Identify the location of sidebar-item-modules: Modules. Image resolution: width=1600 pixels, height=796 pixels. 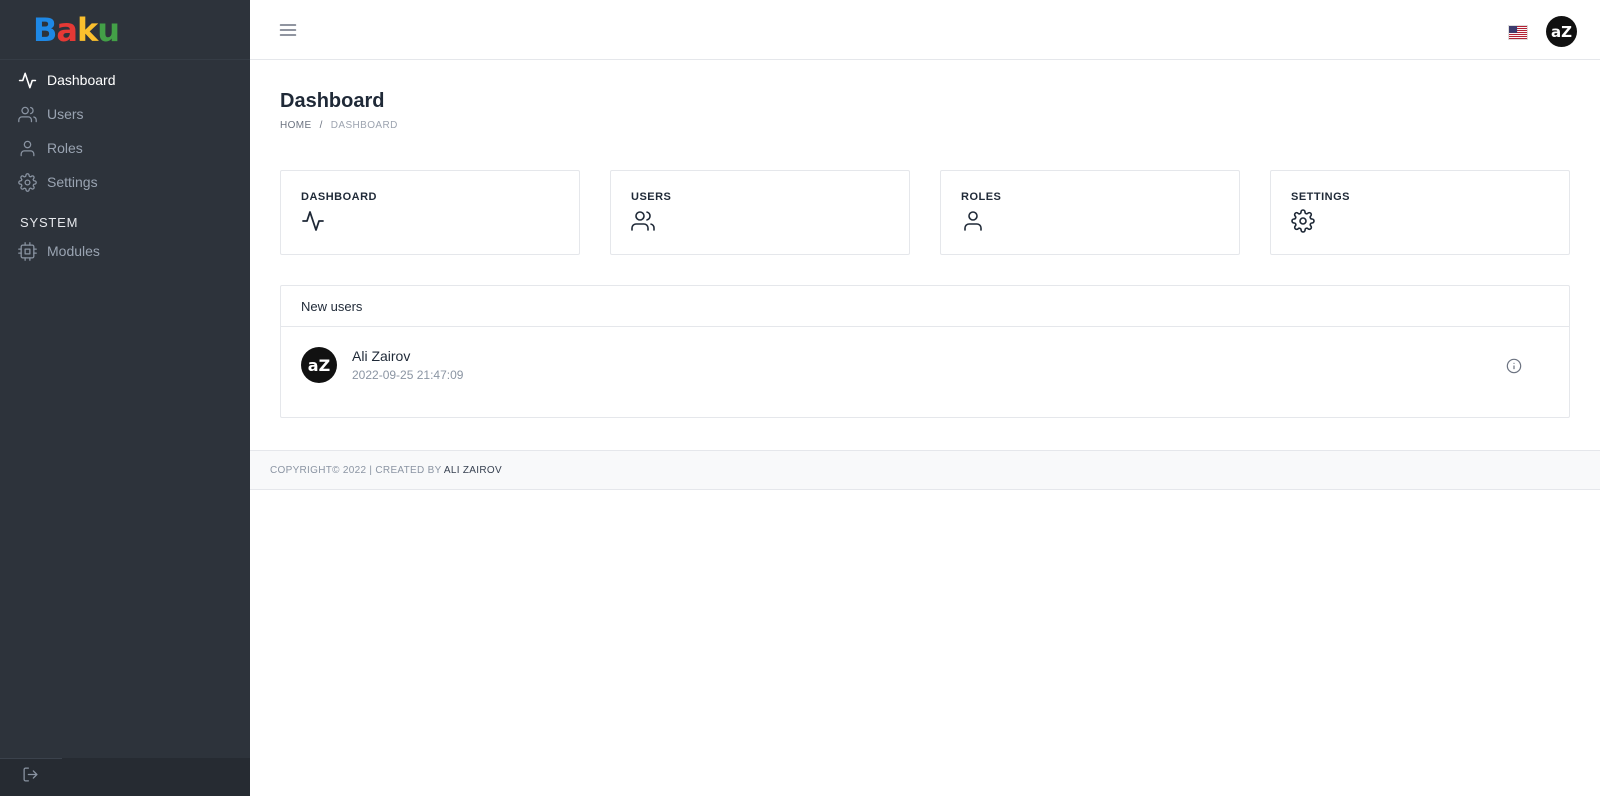
(125, 251).